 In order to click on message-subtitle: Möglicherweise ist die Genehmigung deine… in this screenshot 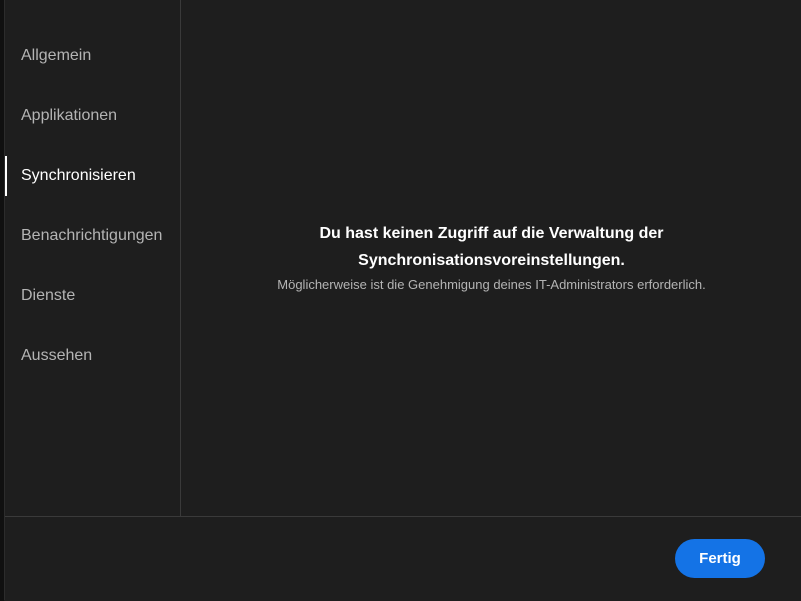, I will do `click(491, 284)`.